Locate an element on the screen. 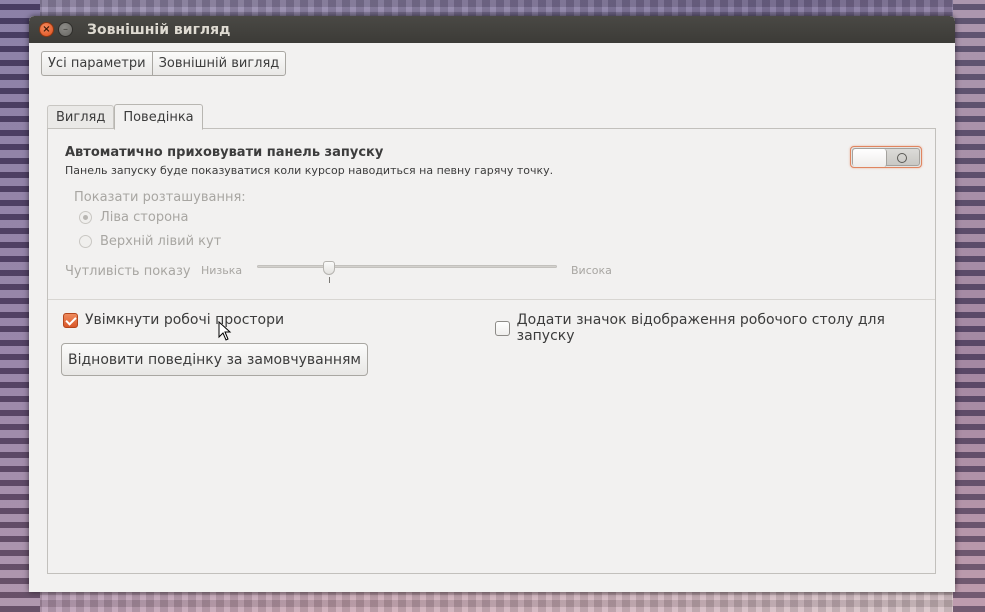  radio-left-side: Ліва сторона is located at coordinates (134, 217).